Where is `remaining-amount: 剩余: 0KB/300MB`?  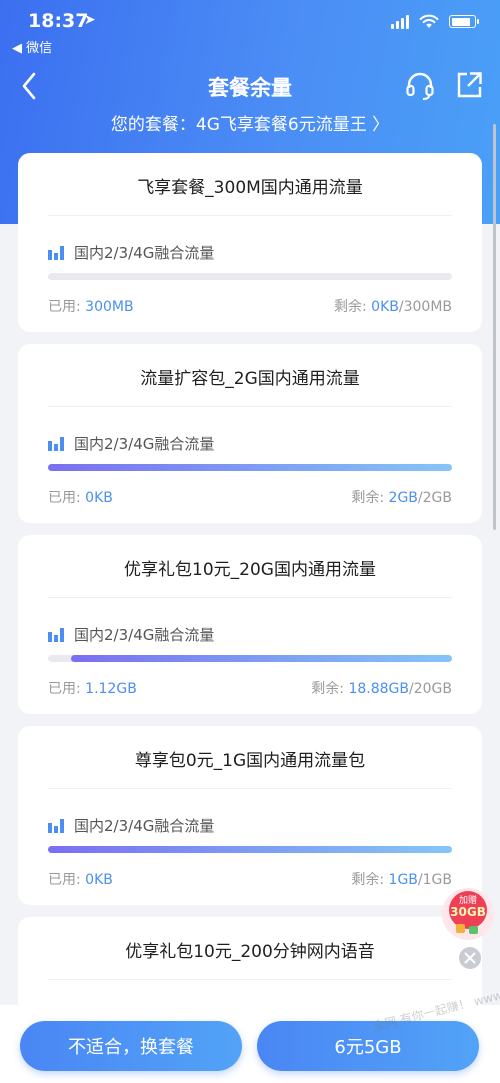 remaining-amount: 剩余: 0KB/300MB is located at coordinates (393, 306).